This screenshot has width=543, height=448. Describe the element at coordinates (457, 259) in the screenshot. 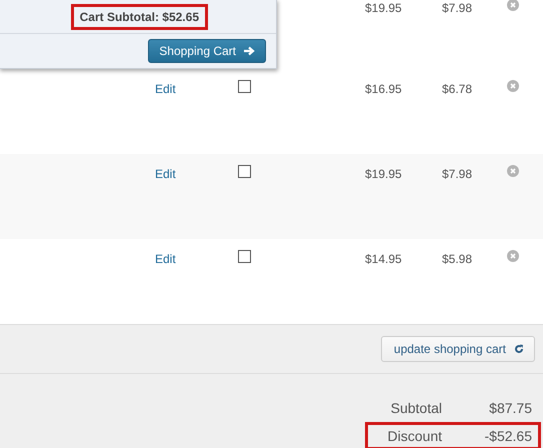

I see `price-cell: $5.98` at that location.